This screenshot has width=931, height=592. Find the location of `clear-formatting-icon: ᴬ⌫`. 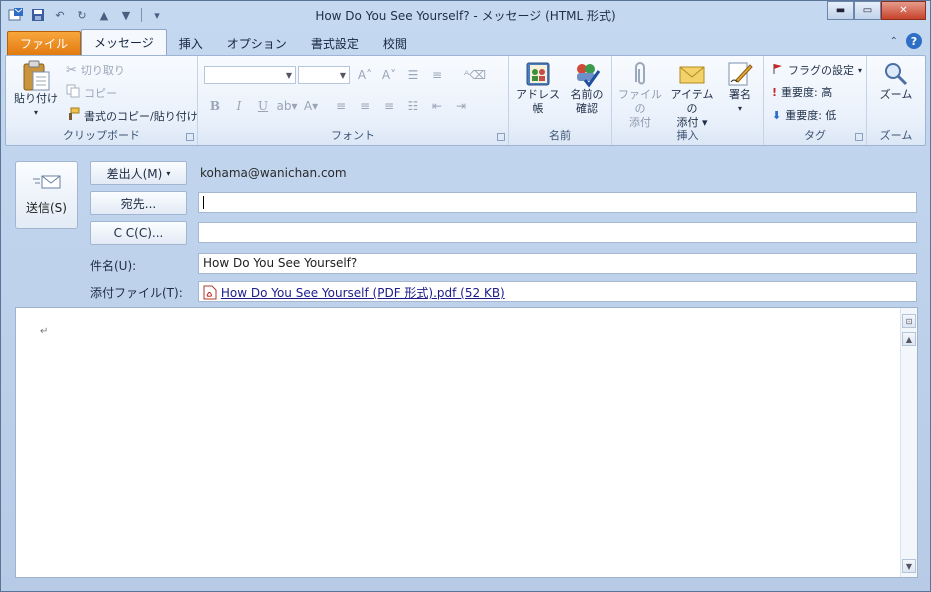

clear-formatting-icon: ᴬ⌫ is located at coordinates (475, 75).